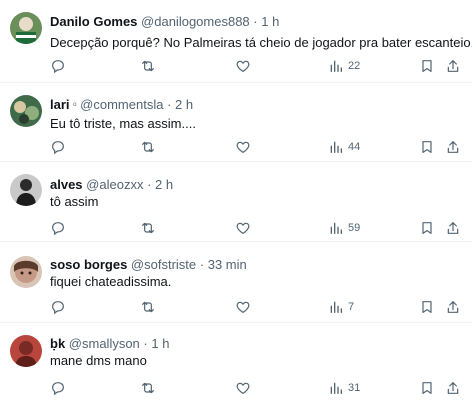 This screenshot has width=472, height=407. I want to click on action-bar: 22, so click(236, 66).